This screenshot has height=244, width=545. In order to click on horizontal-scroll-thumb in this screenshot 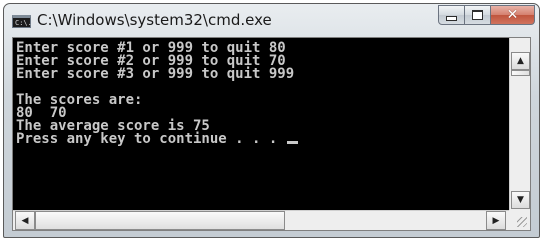, I will do `click(160, 220)`.